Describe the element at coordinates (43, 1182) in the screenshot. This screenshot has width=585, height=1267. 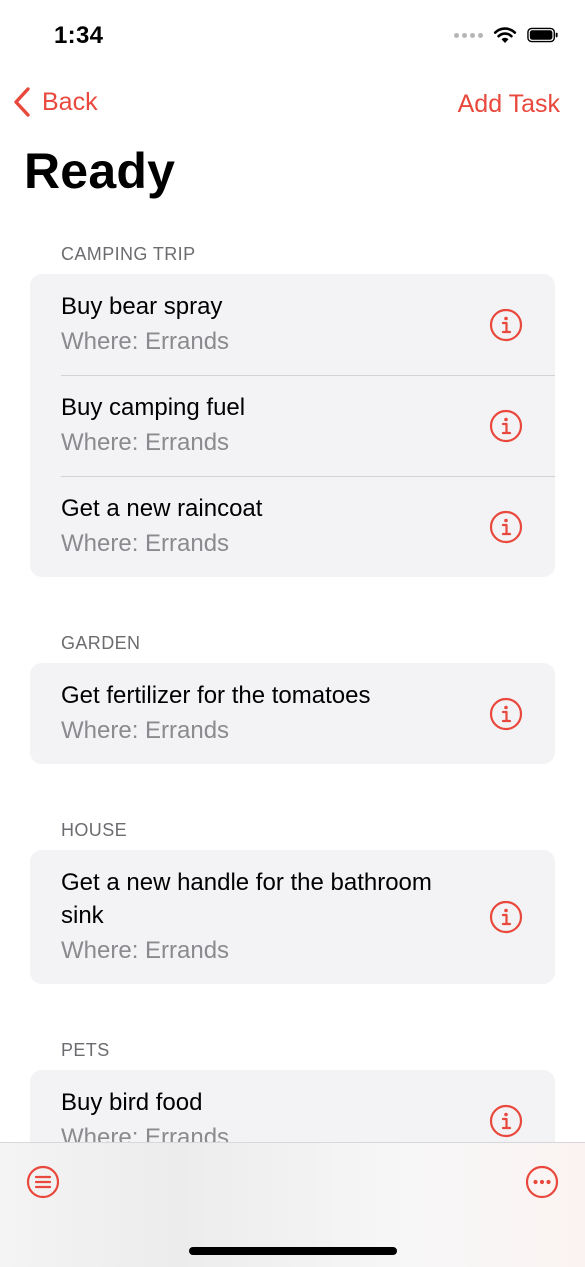
I see `list-icon` at that location.